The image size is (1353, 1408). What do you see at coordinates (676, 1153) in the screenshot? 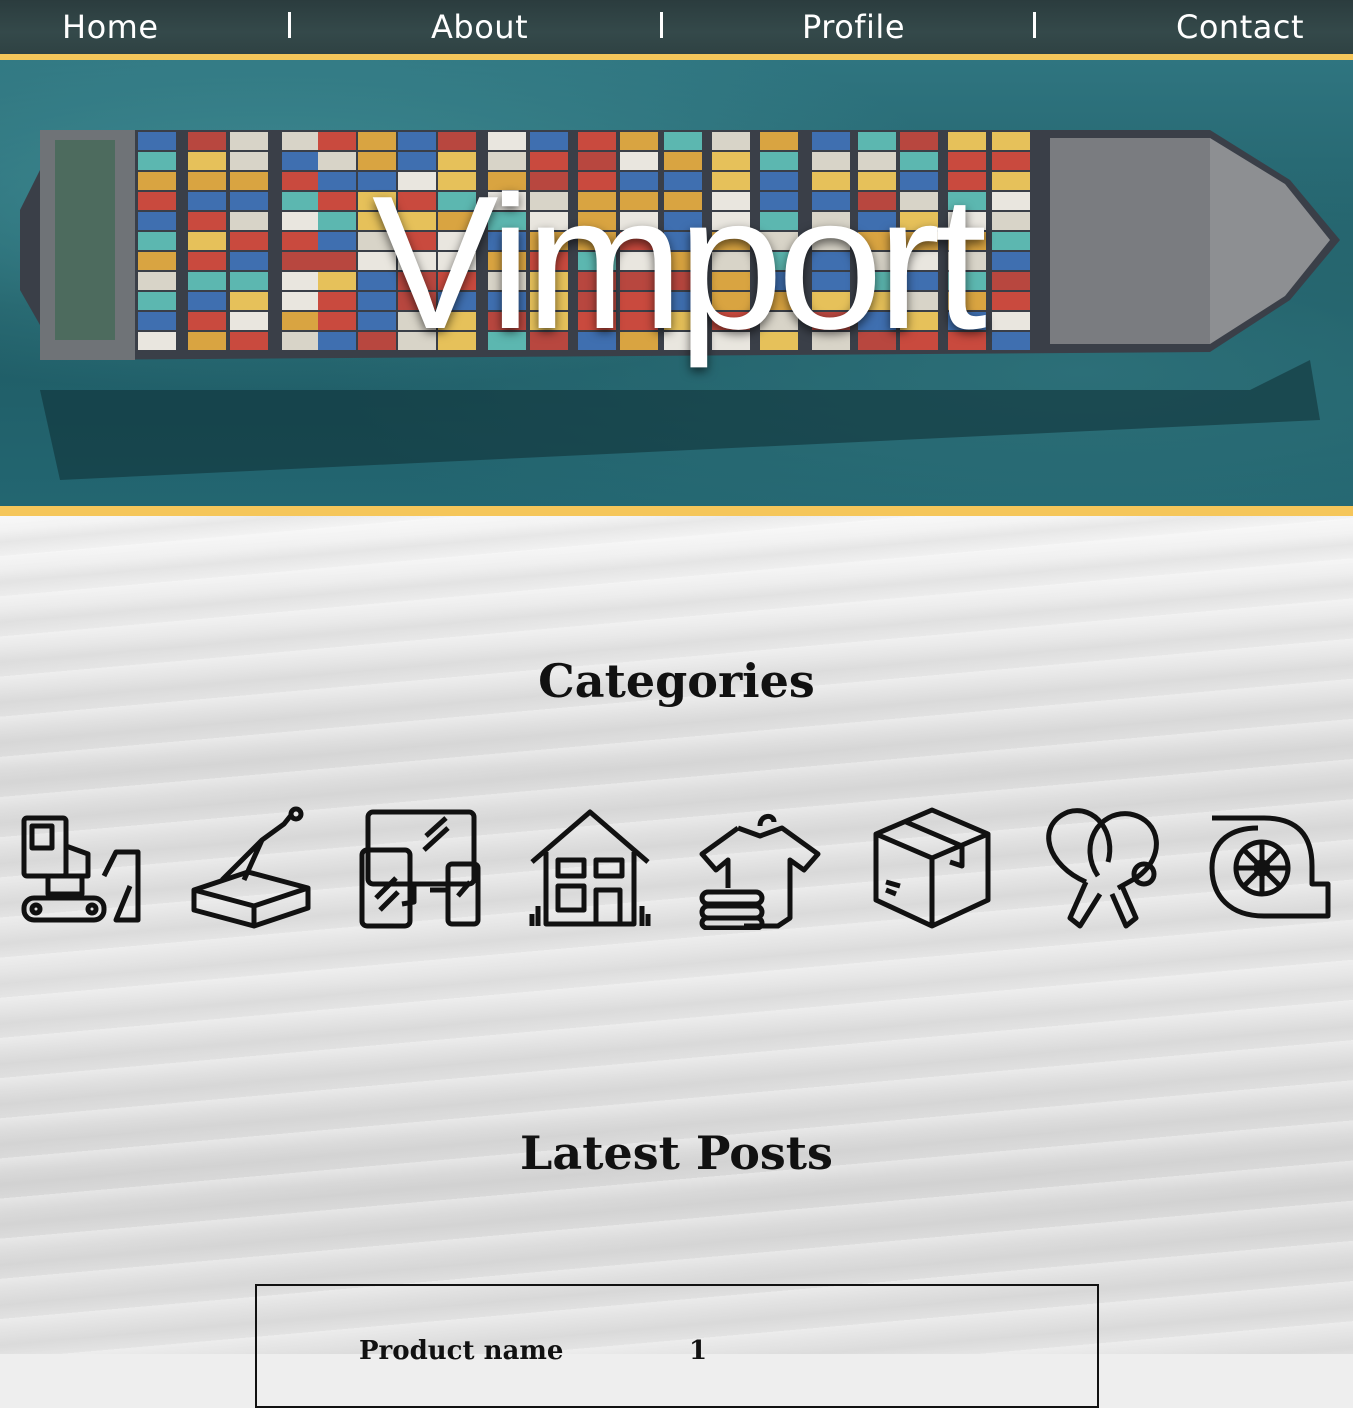
I see `latest-posts-heading: Latest Posts` at bounding box center [676, 1153].